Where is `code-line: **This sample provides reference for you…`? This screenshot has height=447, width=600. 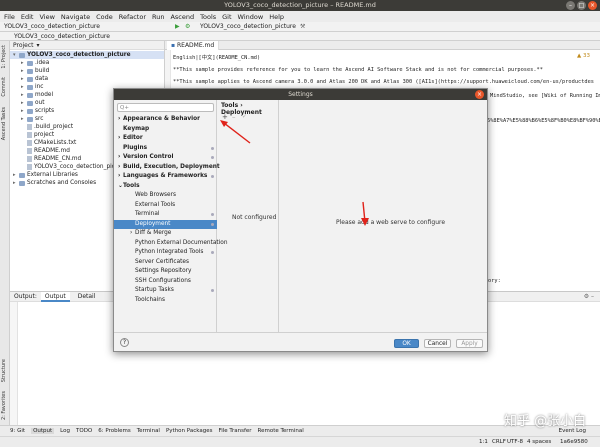 code-line: **This sample provides reference for you… is located at coordinates (358, 70).